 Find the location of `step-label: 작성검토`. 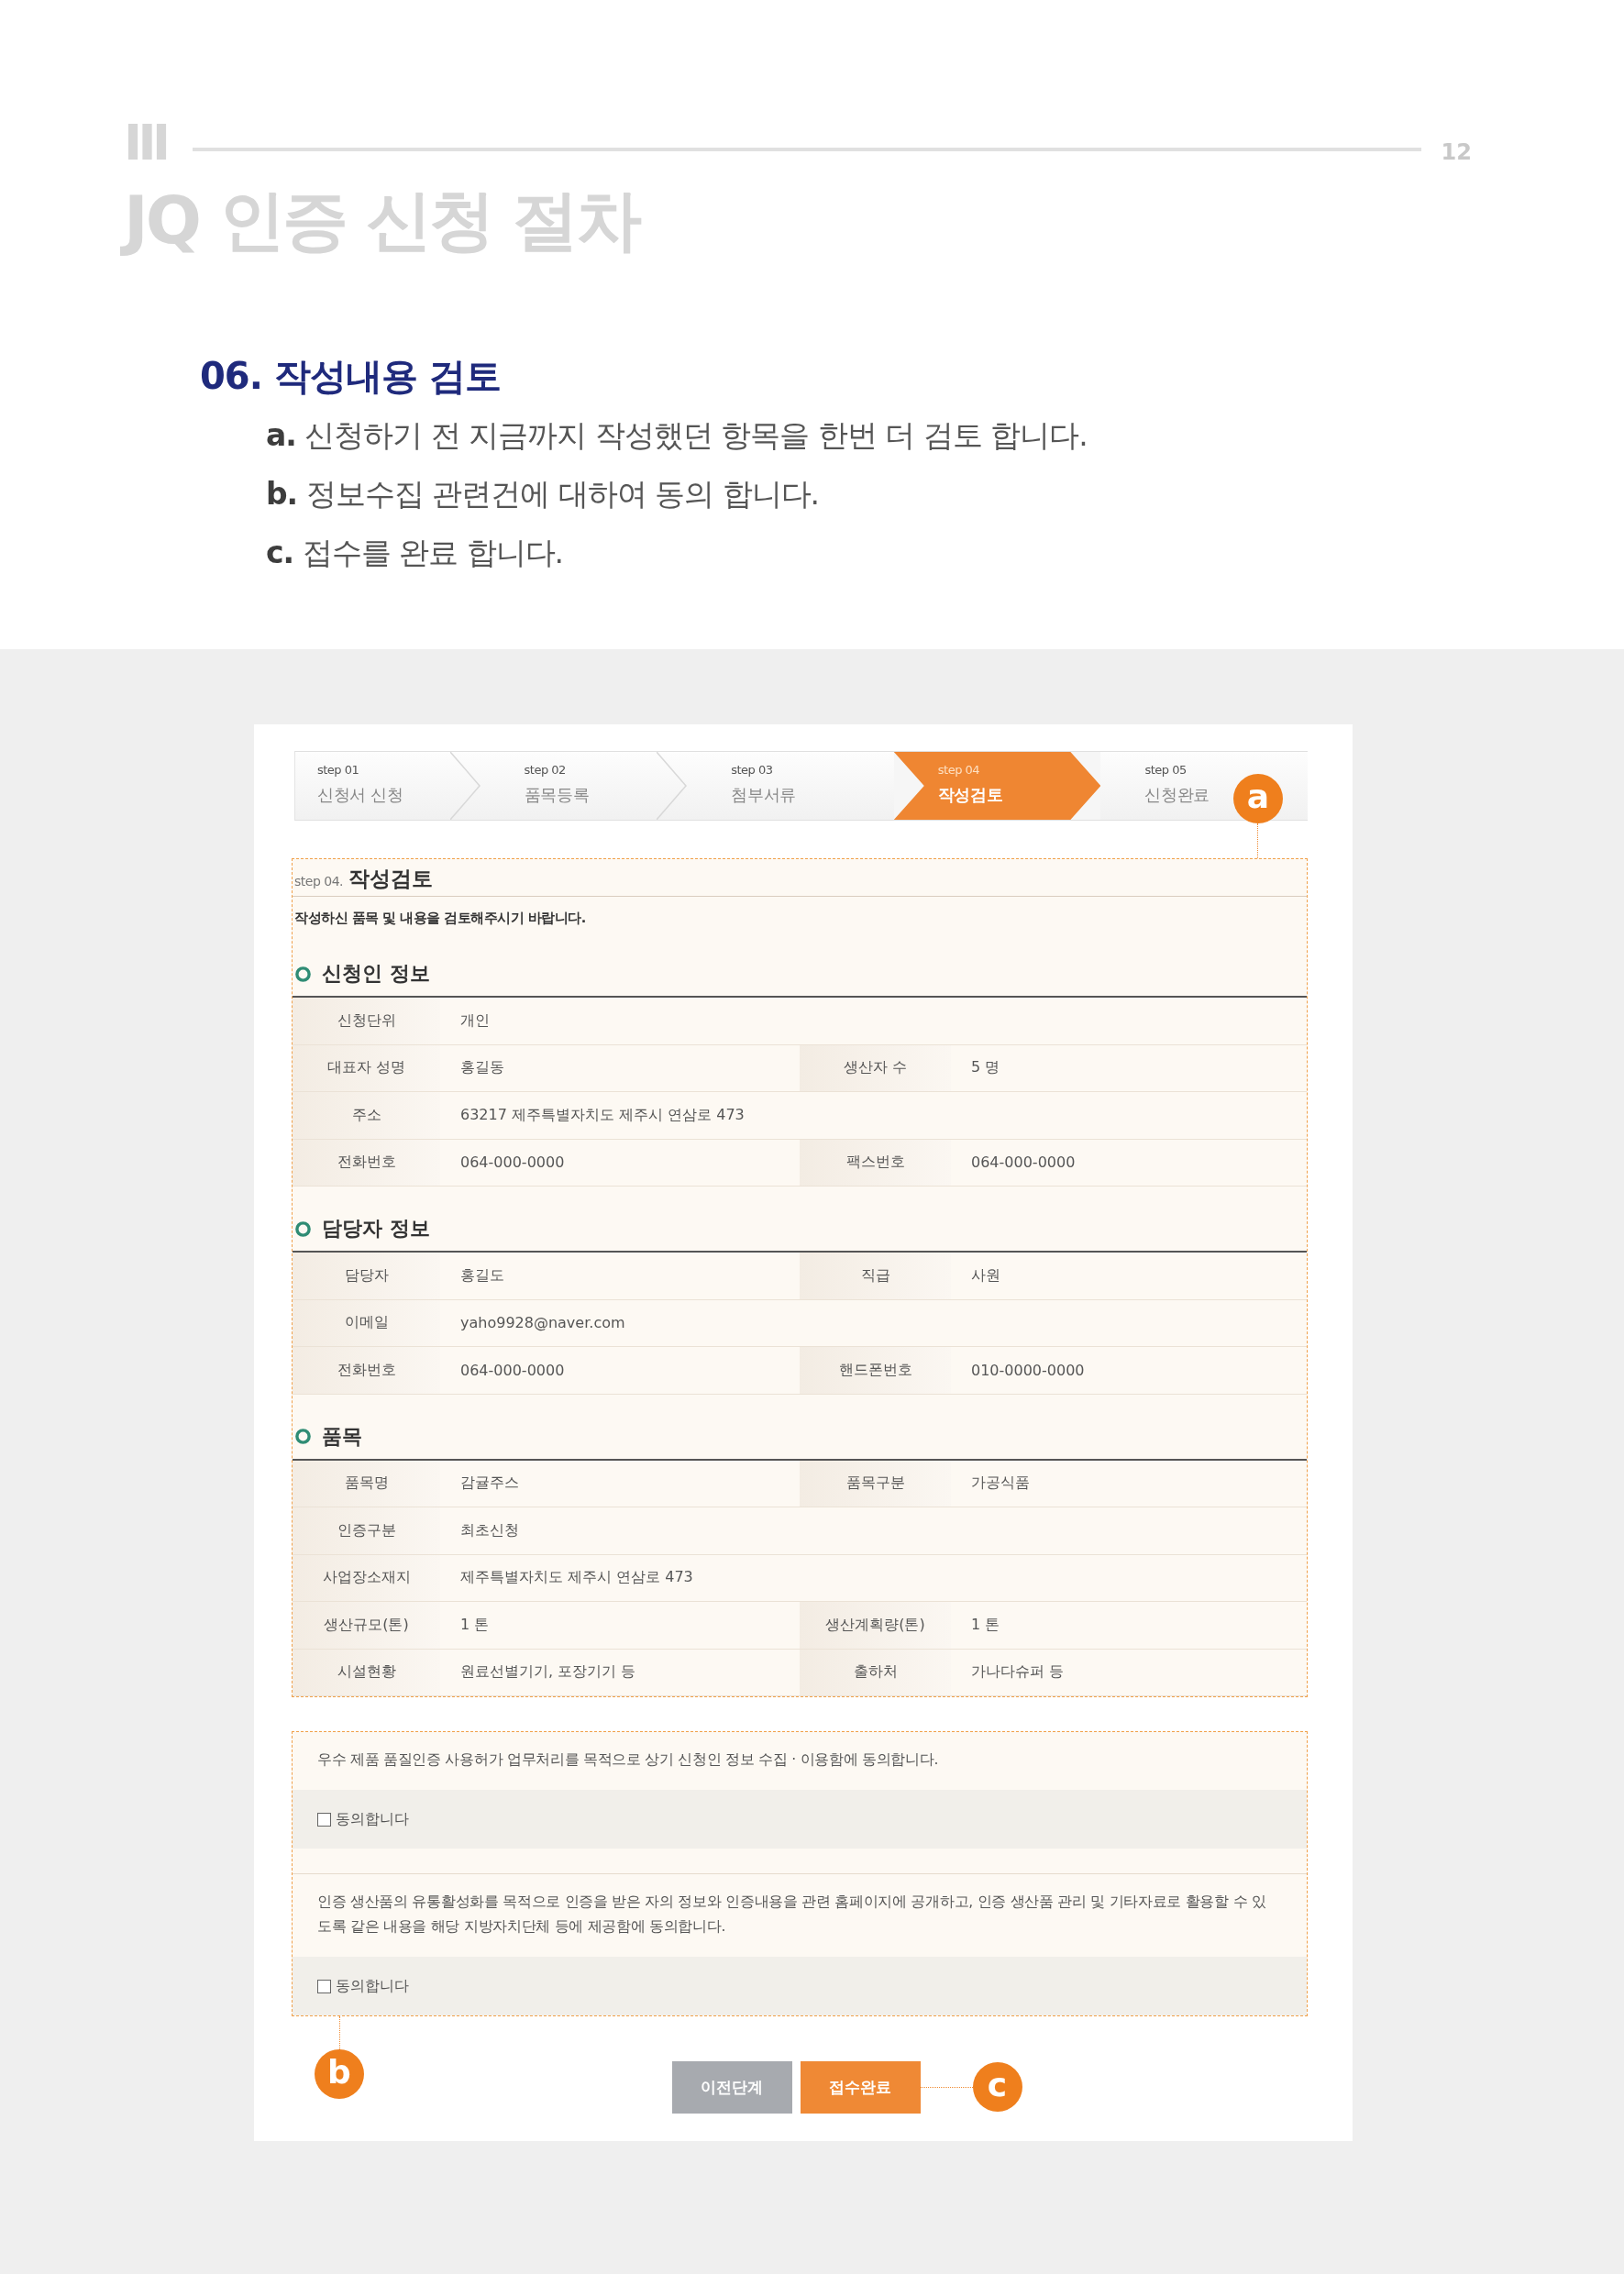

step-label: 작성검토 is located at coordinates (970, 796).